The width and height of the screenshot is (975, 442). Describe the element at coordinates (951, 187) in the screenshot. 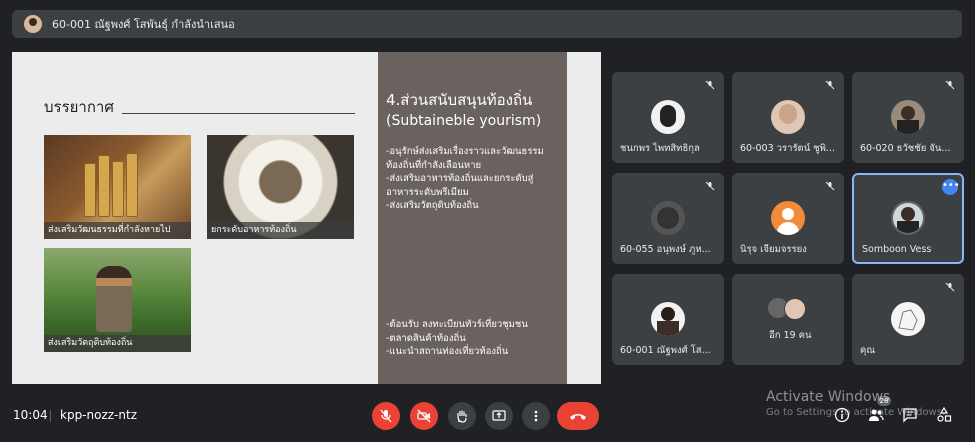

I see `more-options-icon: •••` at that location.